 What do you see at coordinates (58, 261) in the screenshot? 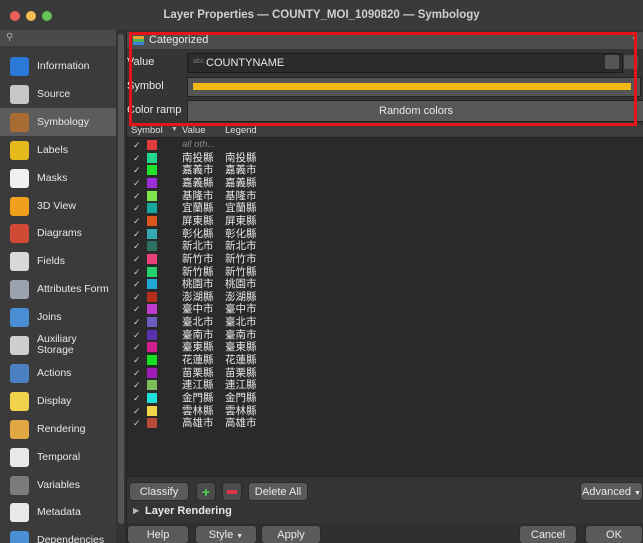
I see `sidebar-item-fields: Fields` at bounding box center [58, 261].